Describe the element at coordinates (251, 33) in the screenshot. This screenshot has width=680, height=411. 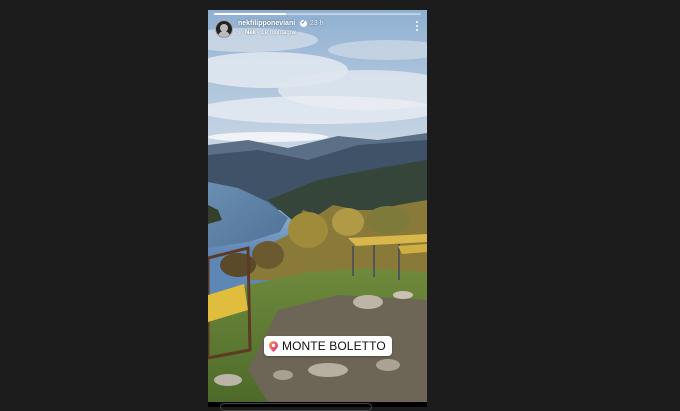
I see `music-artist: Nek` at that location.